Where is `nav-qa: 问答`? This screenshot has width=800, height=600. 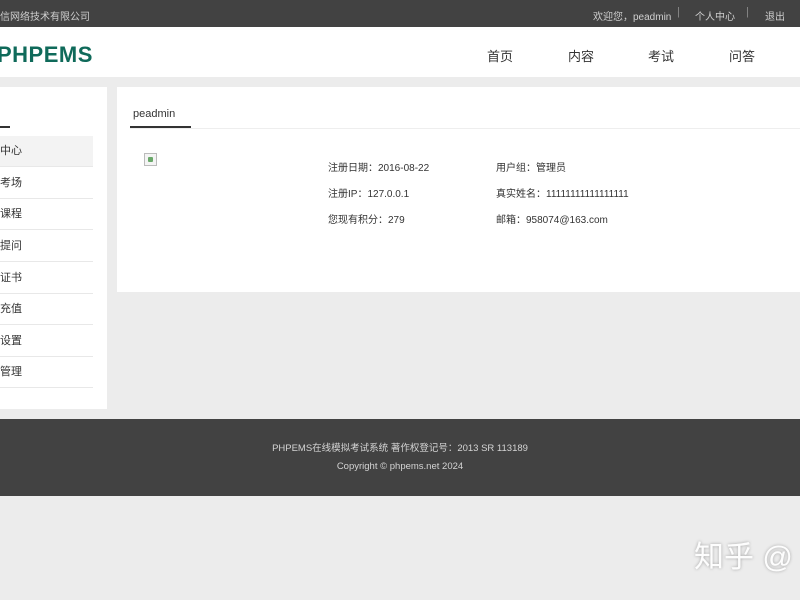 nav-qa: 问答 is located at coordinates (742, 55).